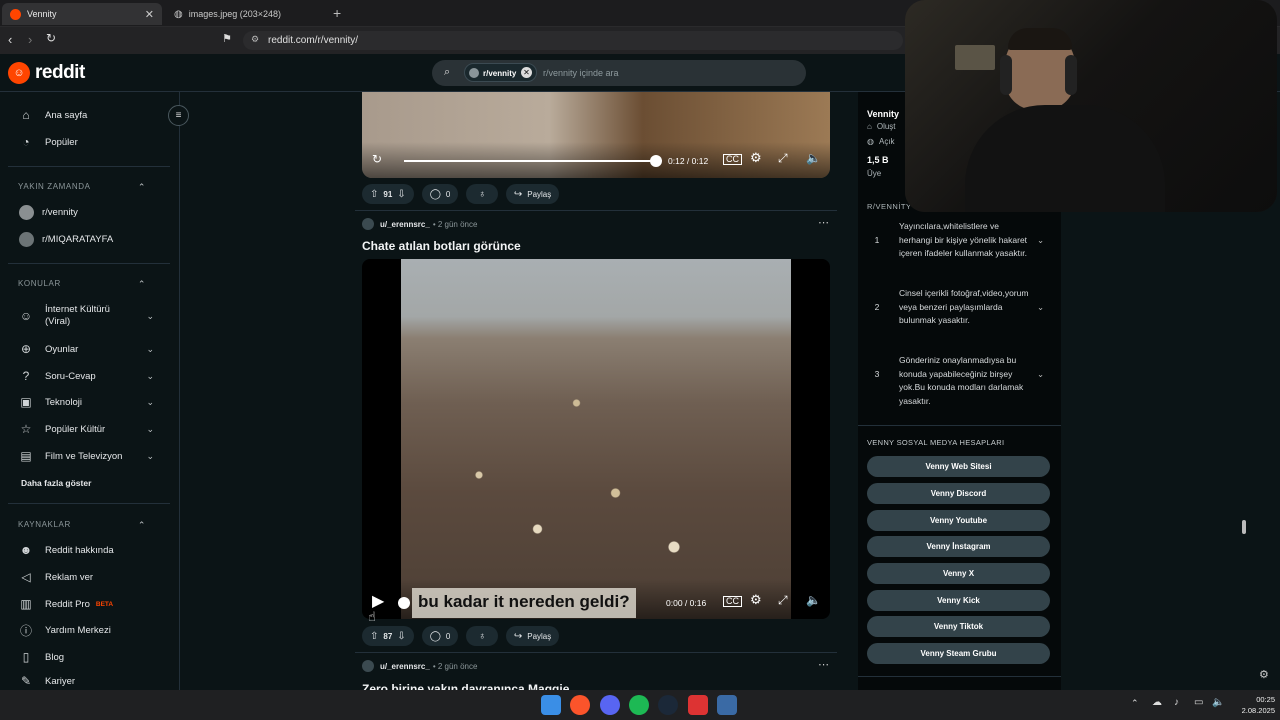 This screenshot has height=720, width=1280. I want to click on social-button-x: Venny X, so click(958, 573).